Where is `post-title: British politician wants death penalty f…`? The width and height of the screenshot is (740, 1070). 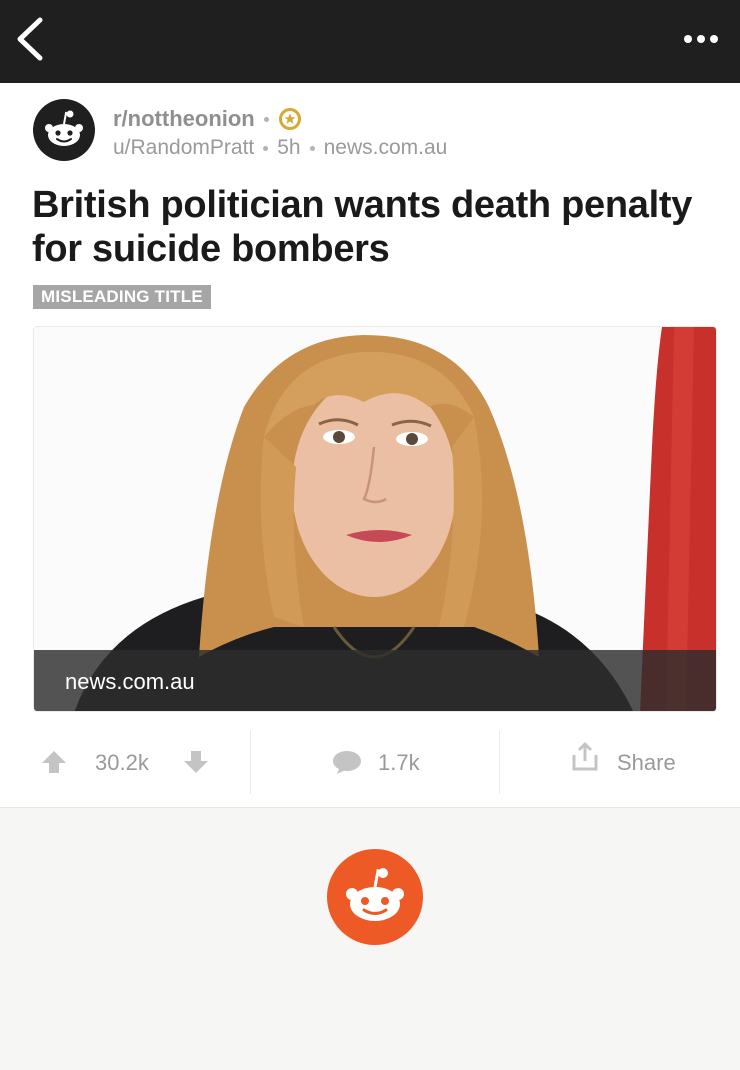
post-title: British politician wants death penalty f… is located at coordinates (379, 227).